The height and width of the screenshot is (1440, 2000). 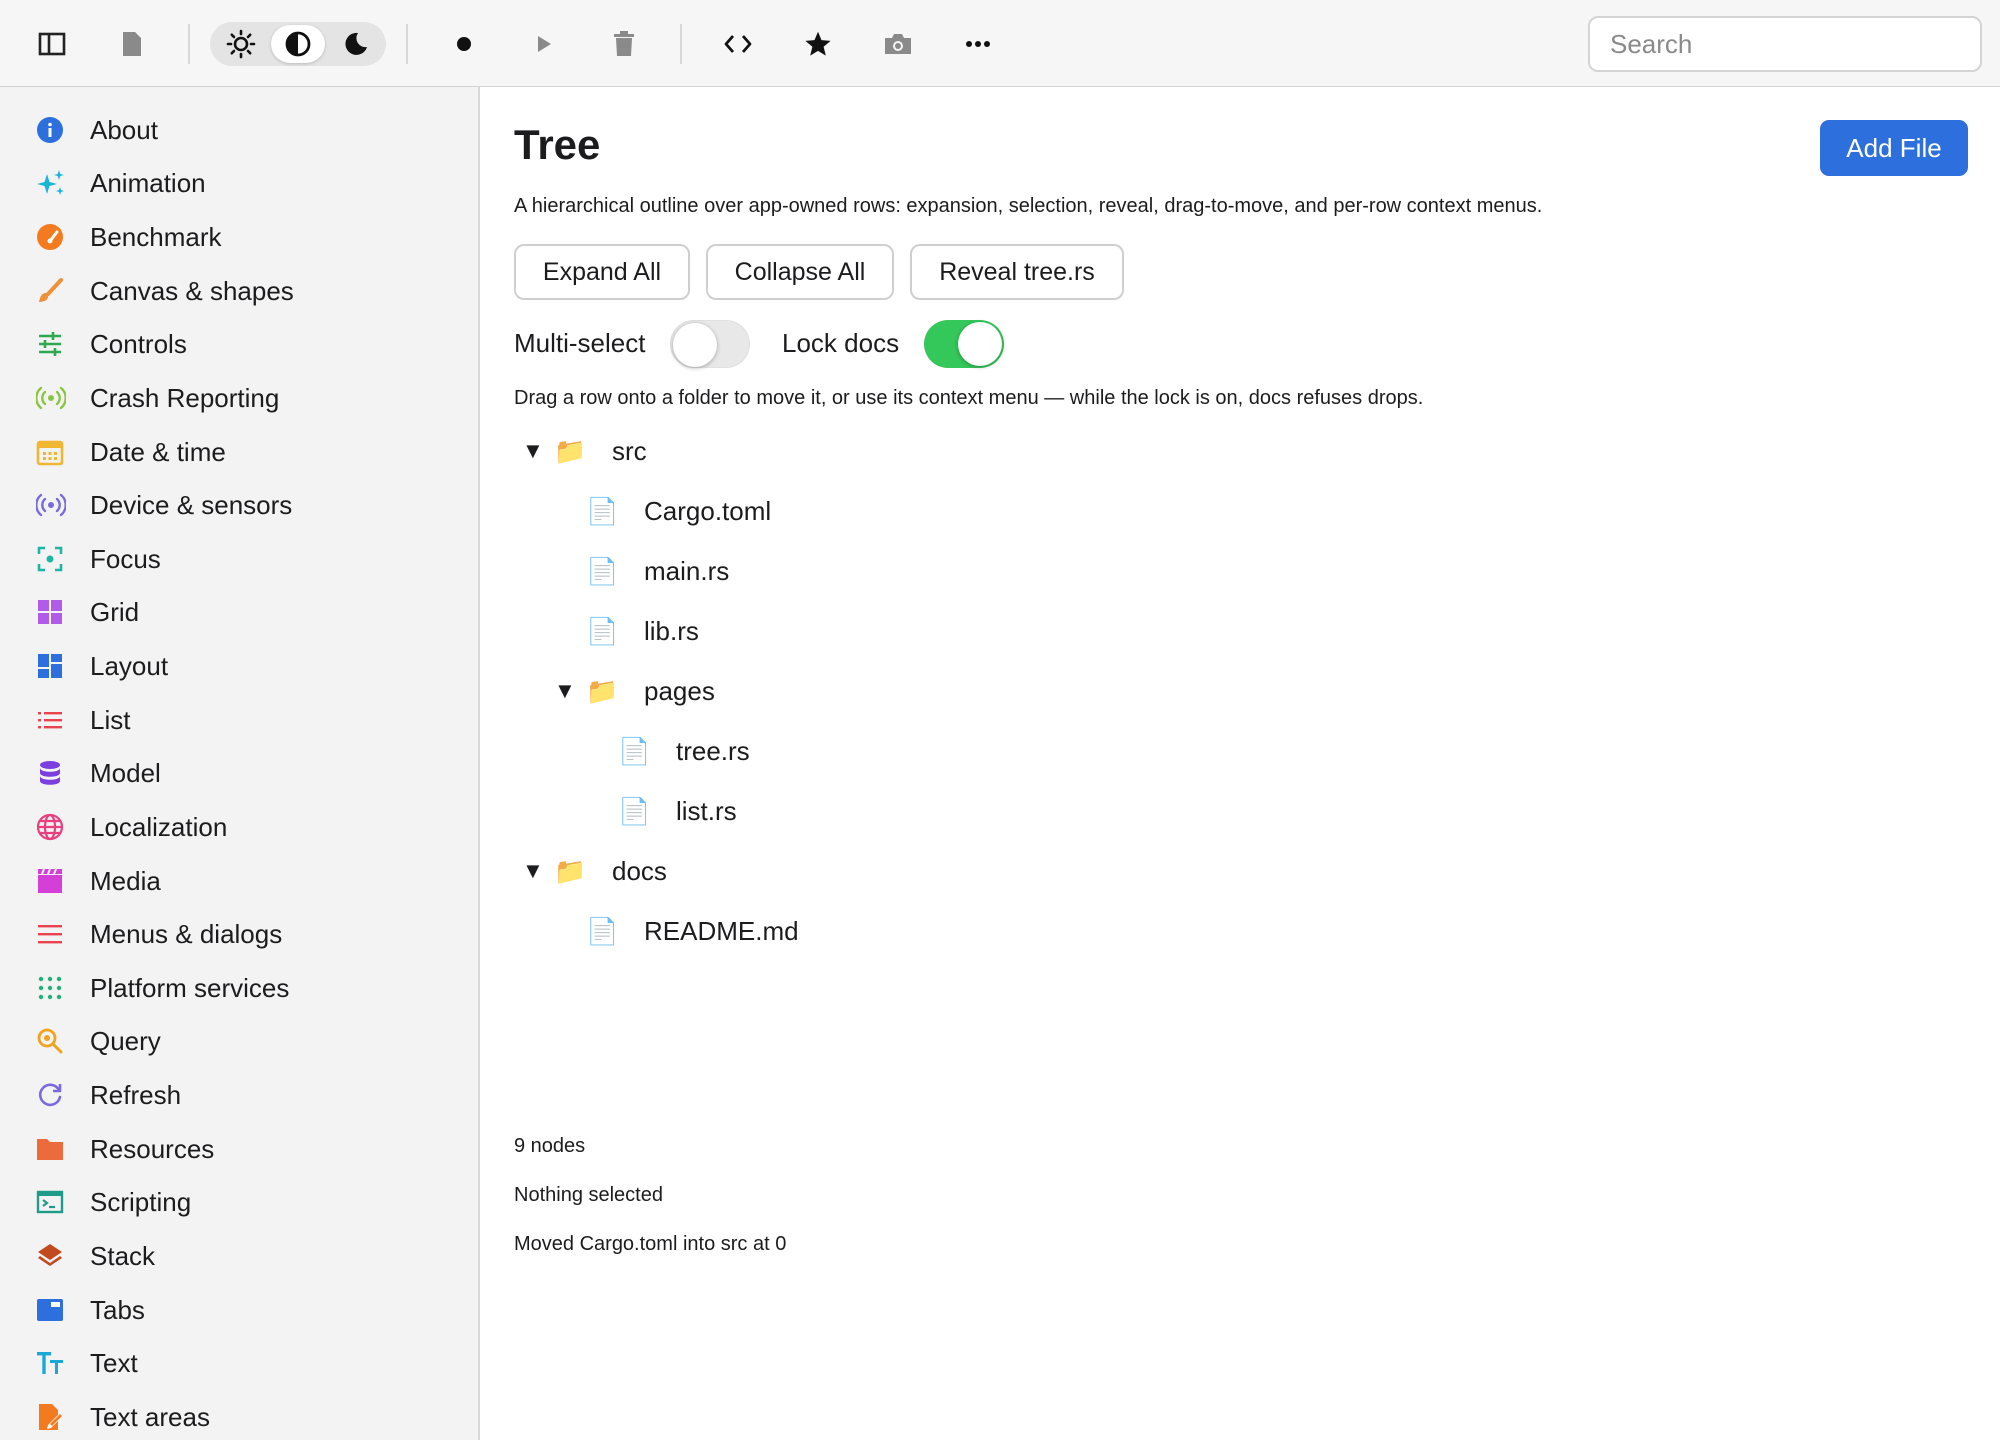 I want to click on sidebar-item-model: Model, so click(x=244, y=773).